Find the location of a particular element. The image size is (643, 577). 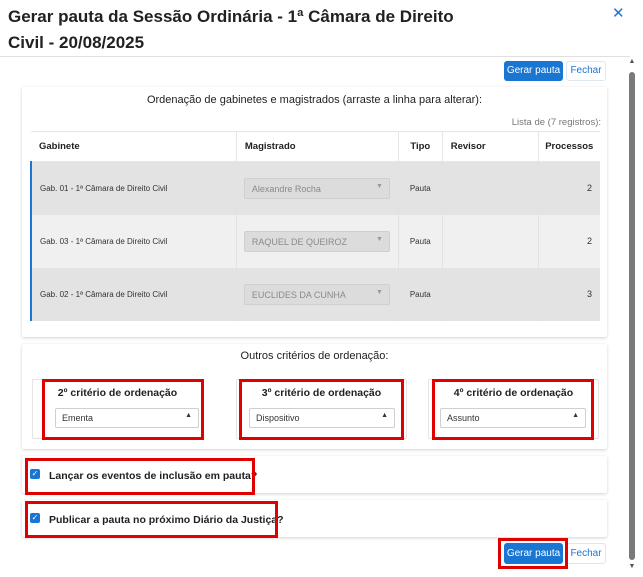

header-divider is located at coordinates (315, 56).